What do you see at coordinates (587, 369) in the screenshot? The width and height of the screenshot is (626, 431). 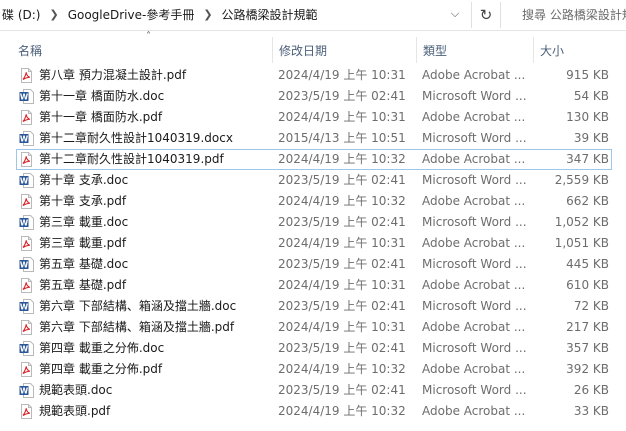 I see `file-size: 392 KB` at bounding box center [587, 369].